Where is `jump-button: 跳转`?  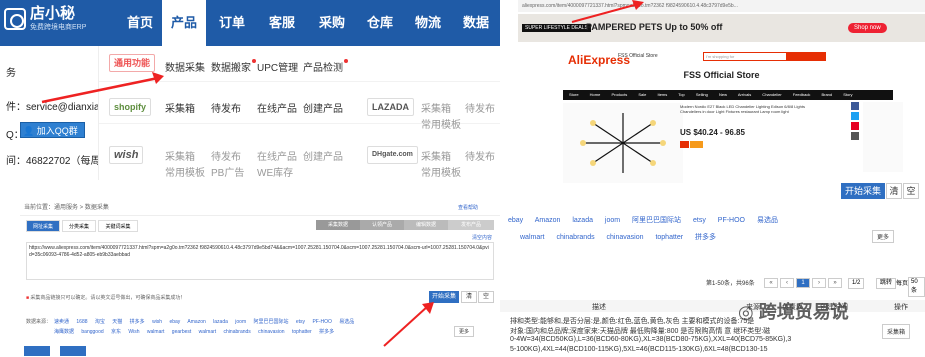
jump-button: 跳转 is located at coordinates (886, 283).